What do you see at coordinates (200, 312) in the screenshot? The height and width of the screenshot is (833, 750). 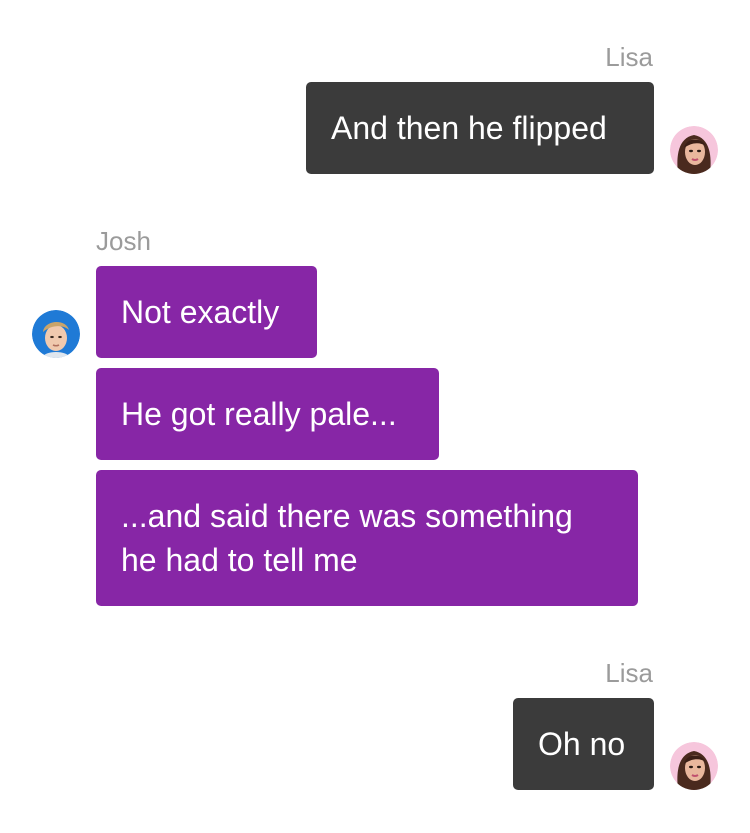 I see `message-text: Not exactly` at bounding box center [200, 312].